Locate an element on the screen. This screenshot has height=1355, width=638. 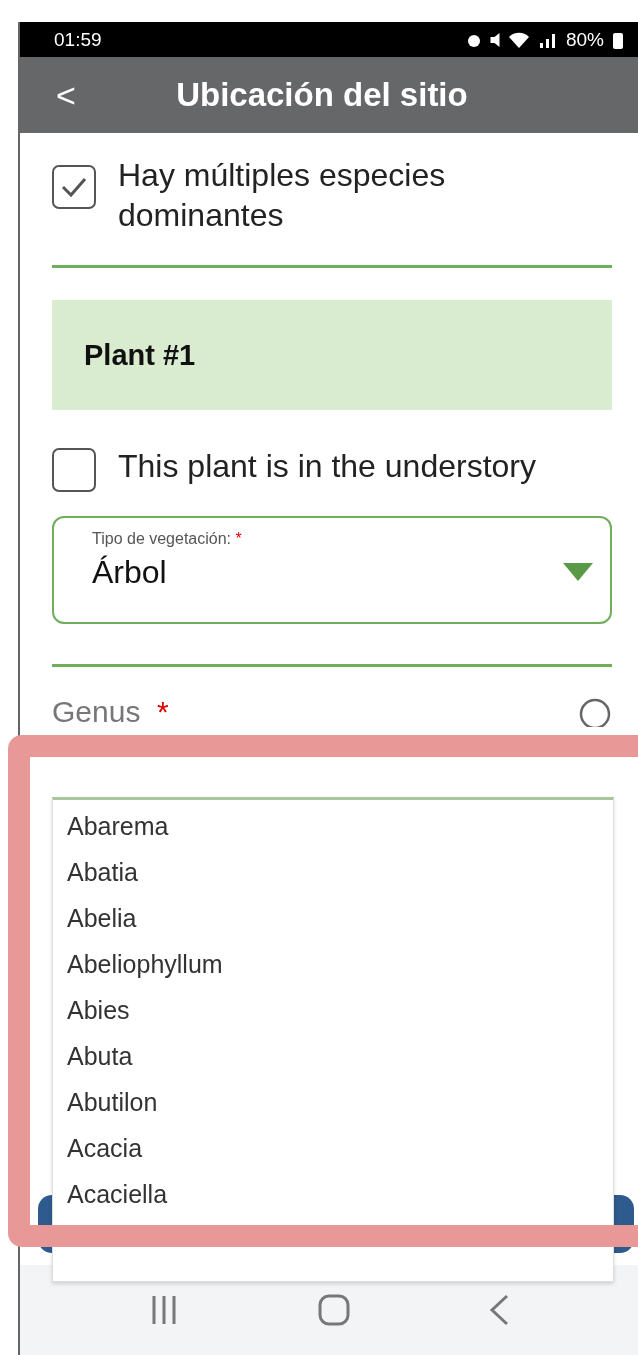
check-icon is located at coordinates (74, 187).